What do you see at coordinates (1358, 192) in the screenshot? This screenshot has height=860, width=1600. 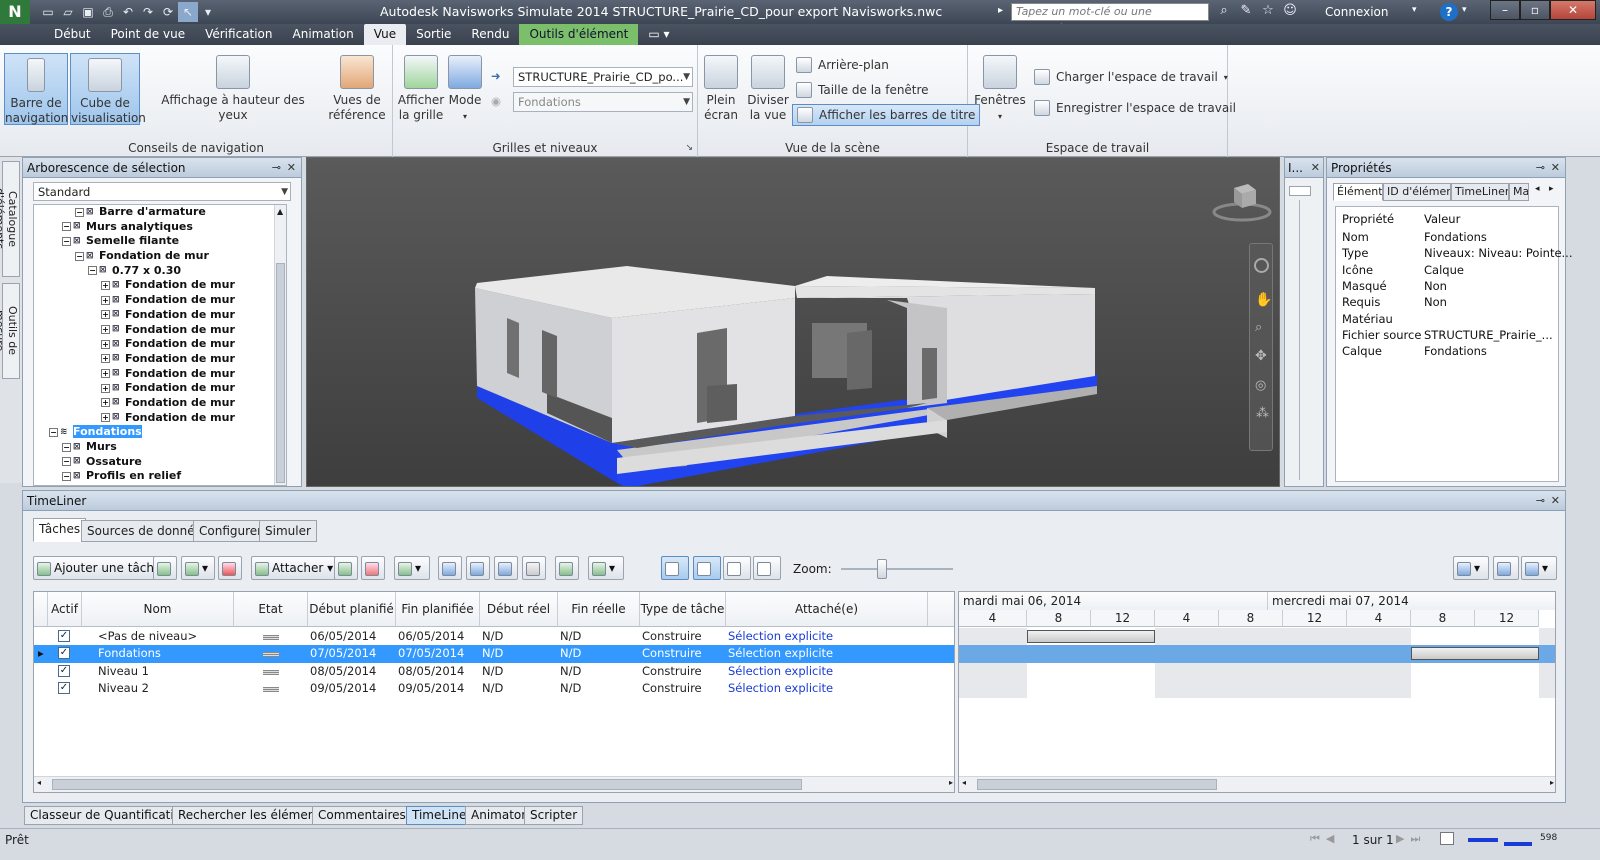 I see `prop-tab-element: Élément` at bounding box center [1358, 192].